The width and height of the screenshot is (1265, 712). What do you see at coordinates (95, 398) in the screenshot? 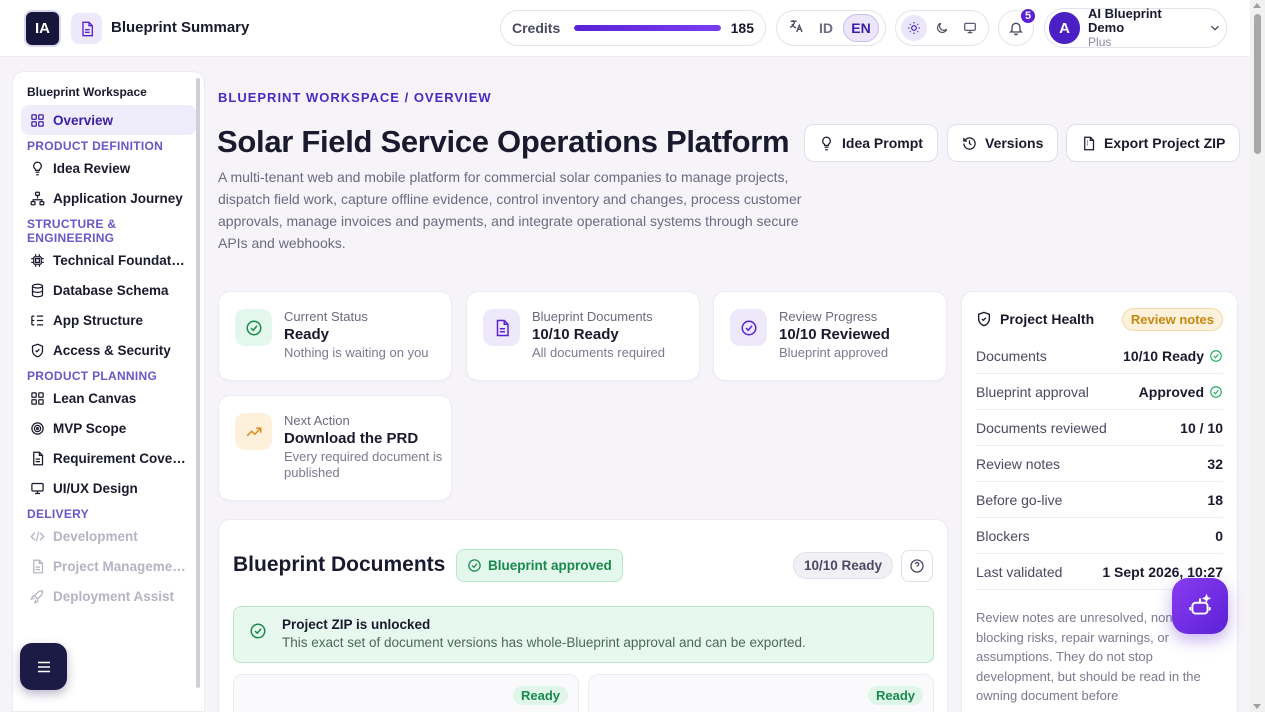
I see `sidebar-item-label: Lean Canvas` at bounding box center [95, 398].